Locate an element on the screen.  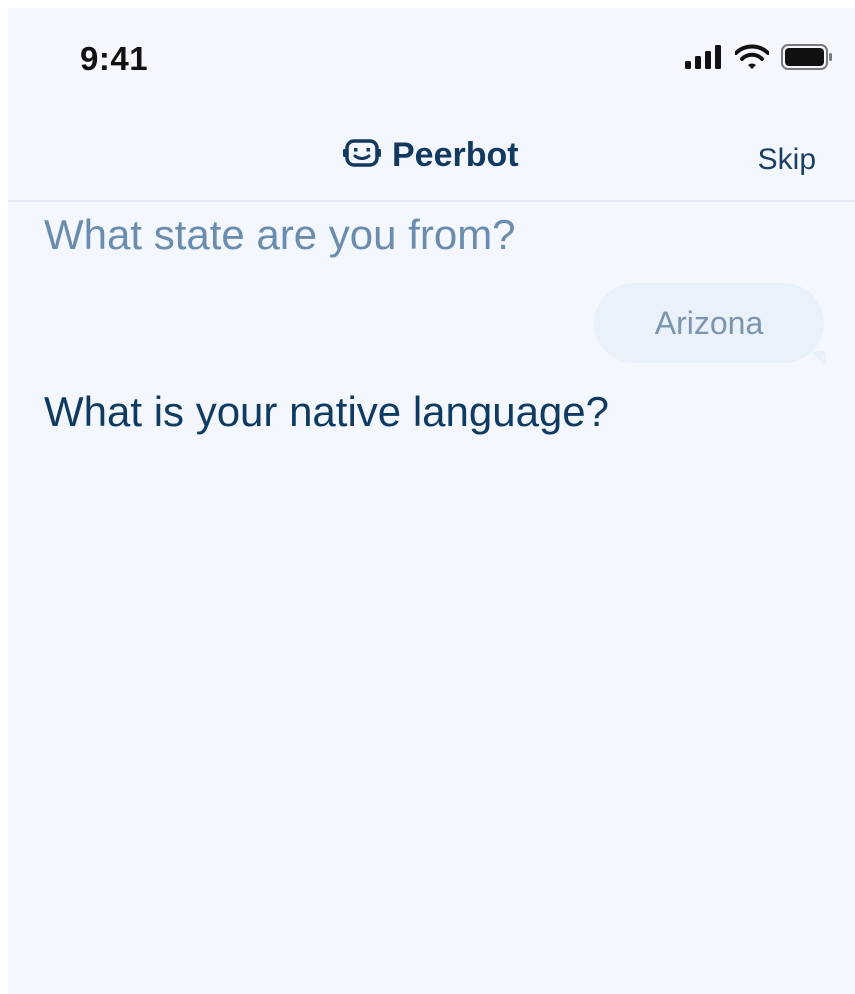
answer-text: Arizona is located at coordinates (709, 322).